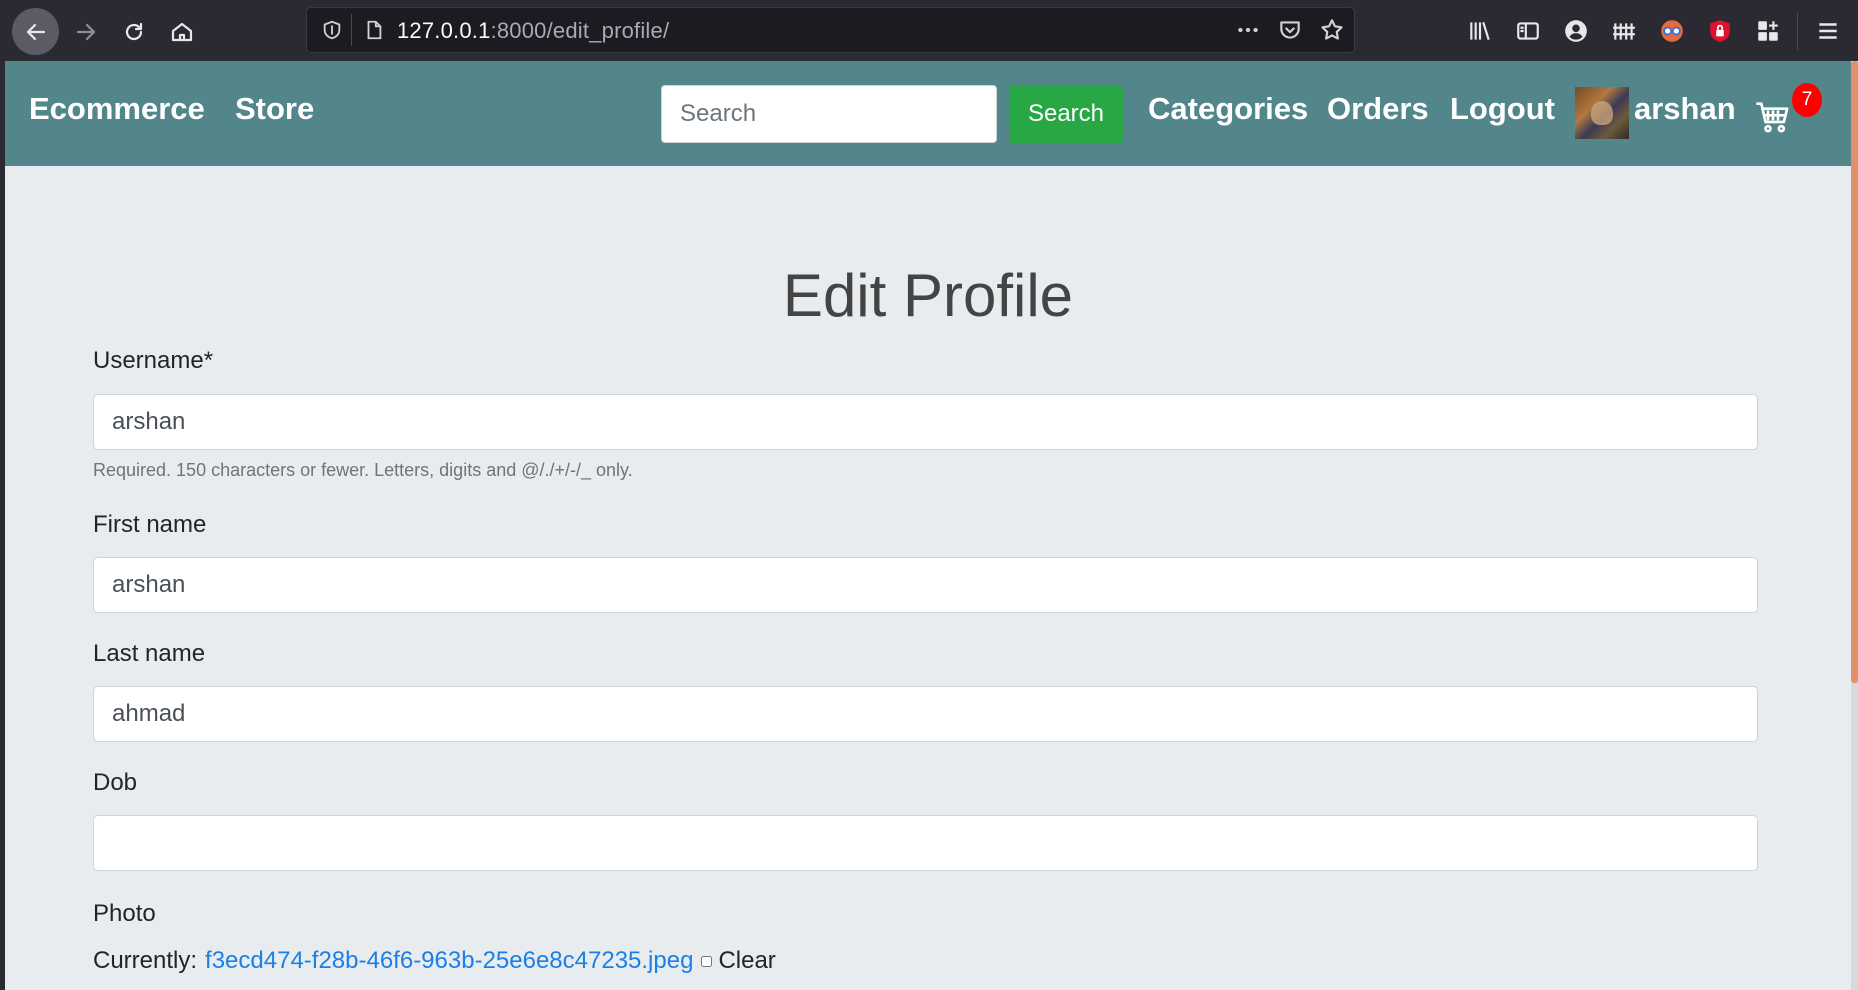 Image resolution: width=1858 pixels, height=990 pixels. I want to click on arrow-left-icon, so click(35, 31).